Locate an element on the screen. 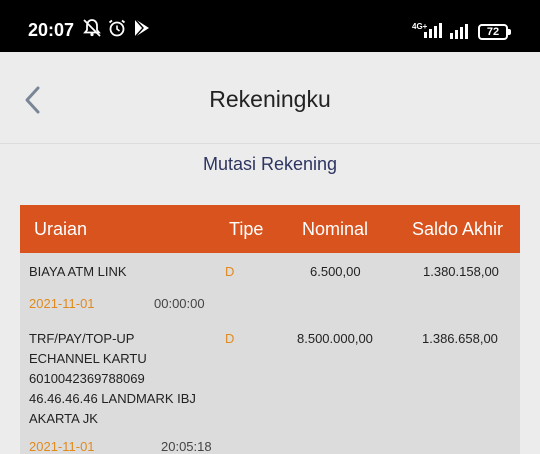  row-nominal: 6.500,00 is located at coordinates (335, 271).